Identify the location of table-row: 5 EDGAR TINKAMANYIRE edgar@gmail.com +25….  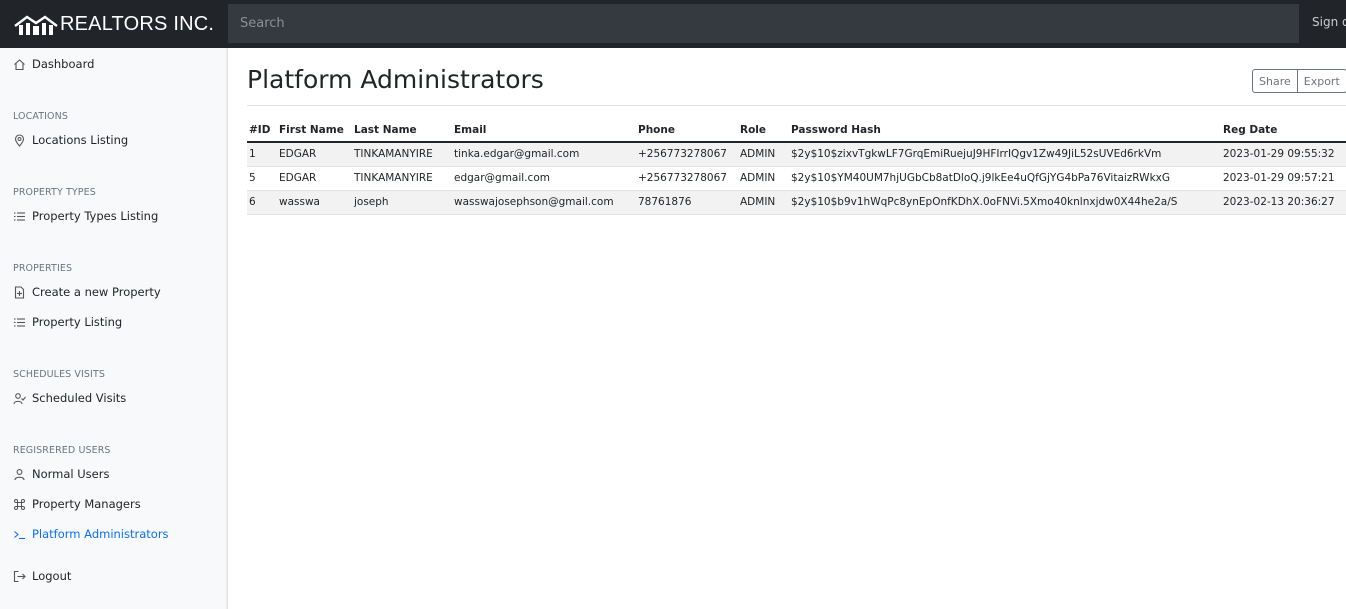
(796, 178).